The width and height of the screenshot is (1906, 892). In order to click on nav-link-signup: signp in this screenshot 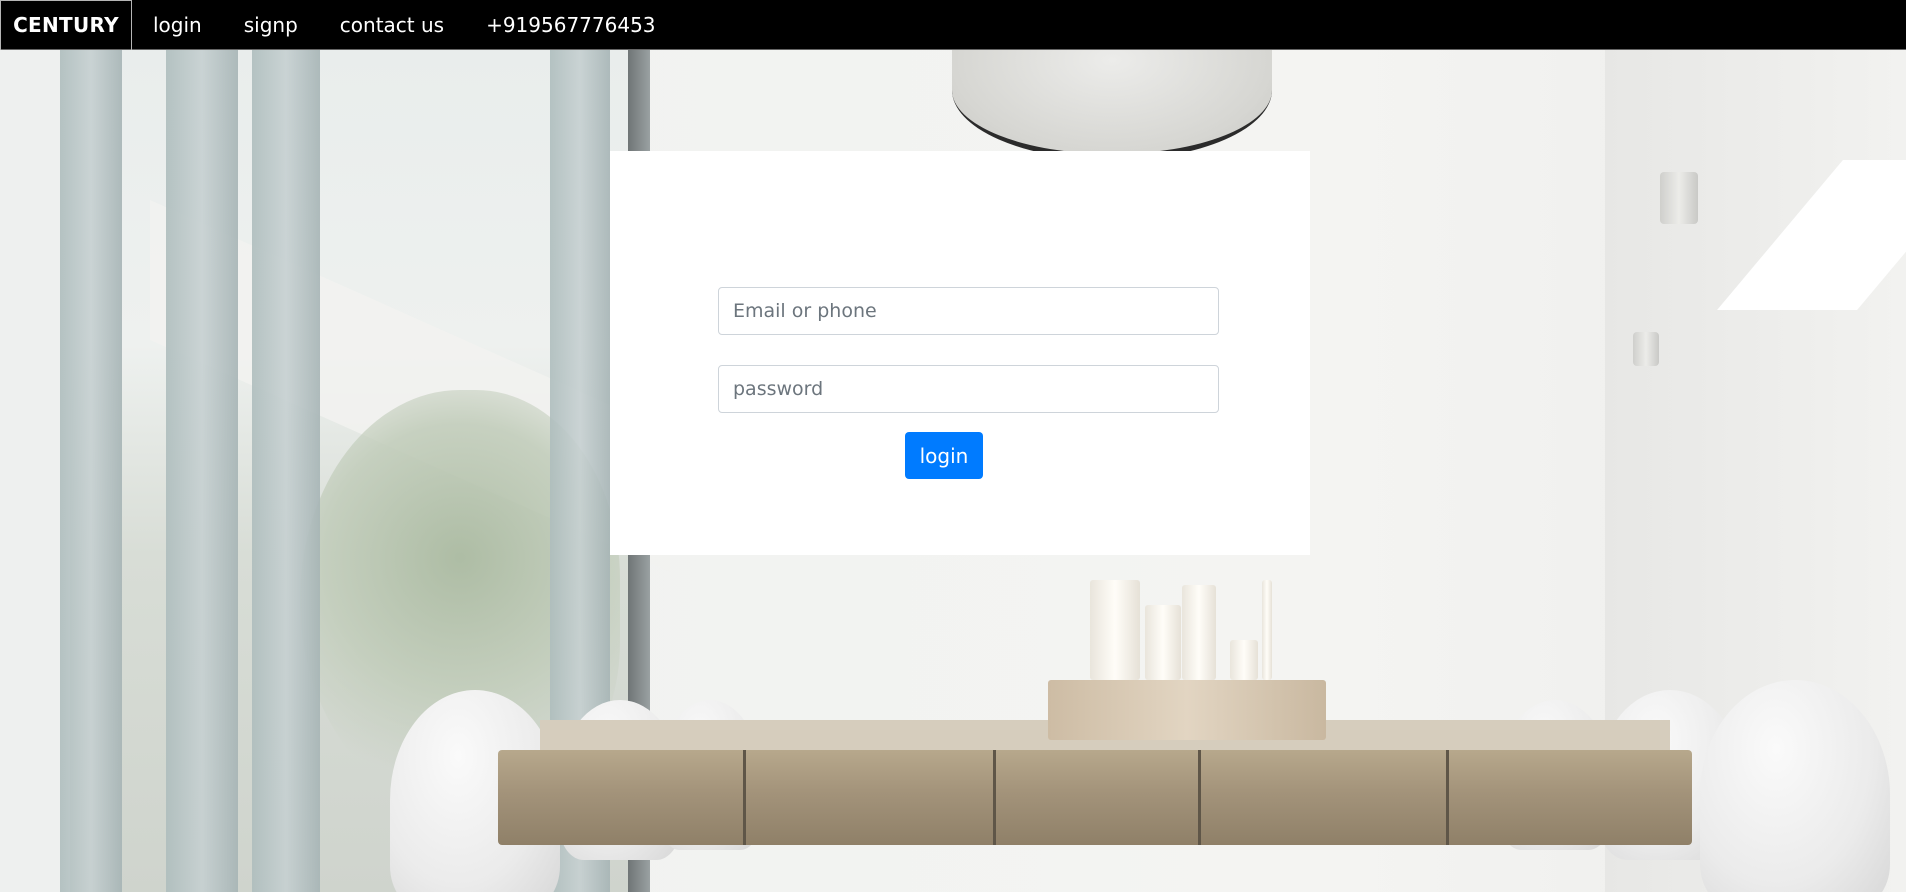, I will do `click(271, 25)`.